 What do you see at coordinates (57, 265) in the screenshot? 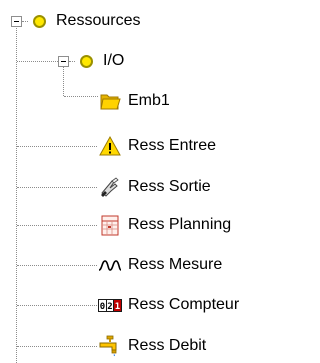
I see `tree-line-mesure-h` at bounding box center [57, 265].